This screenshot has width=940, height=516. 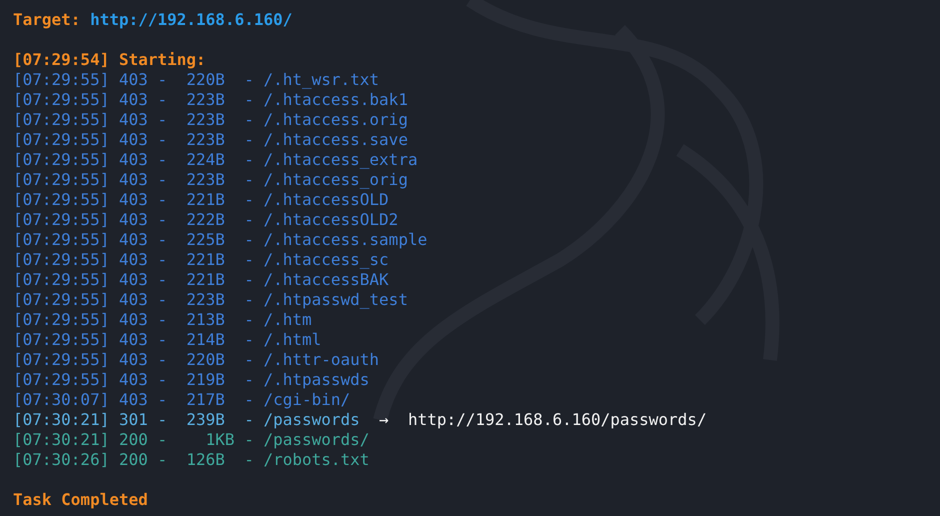 I want to click on scan-result-line: [07:29:55] 403 - 213B - /.htm, so click(x=162, y=320).